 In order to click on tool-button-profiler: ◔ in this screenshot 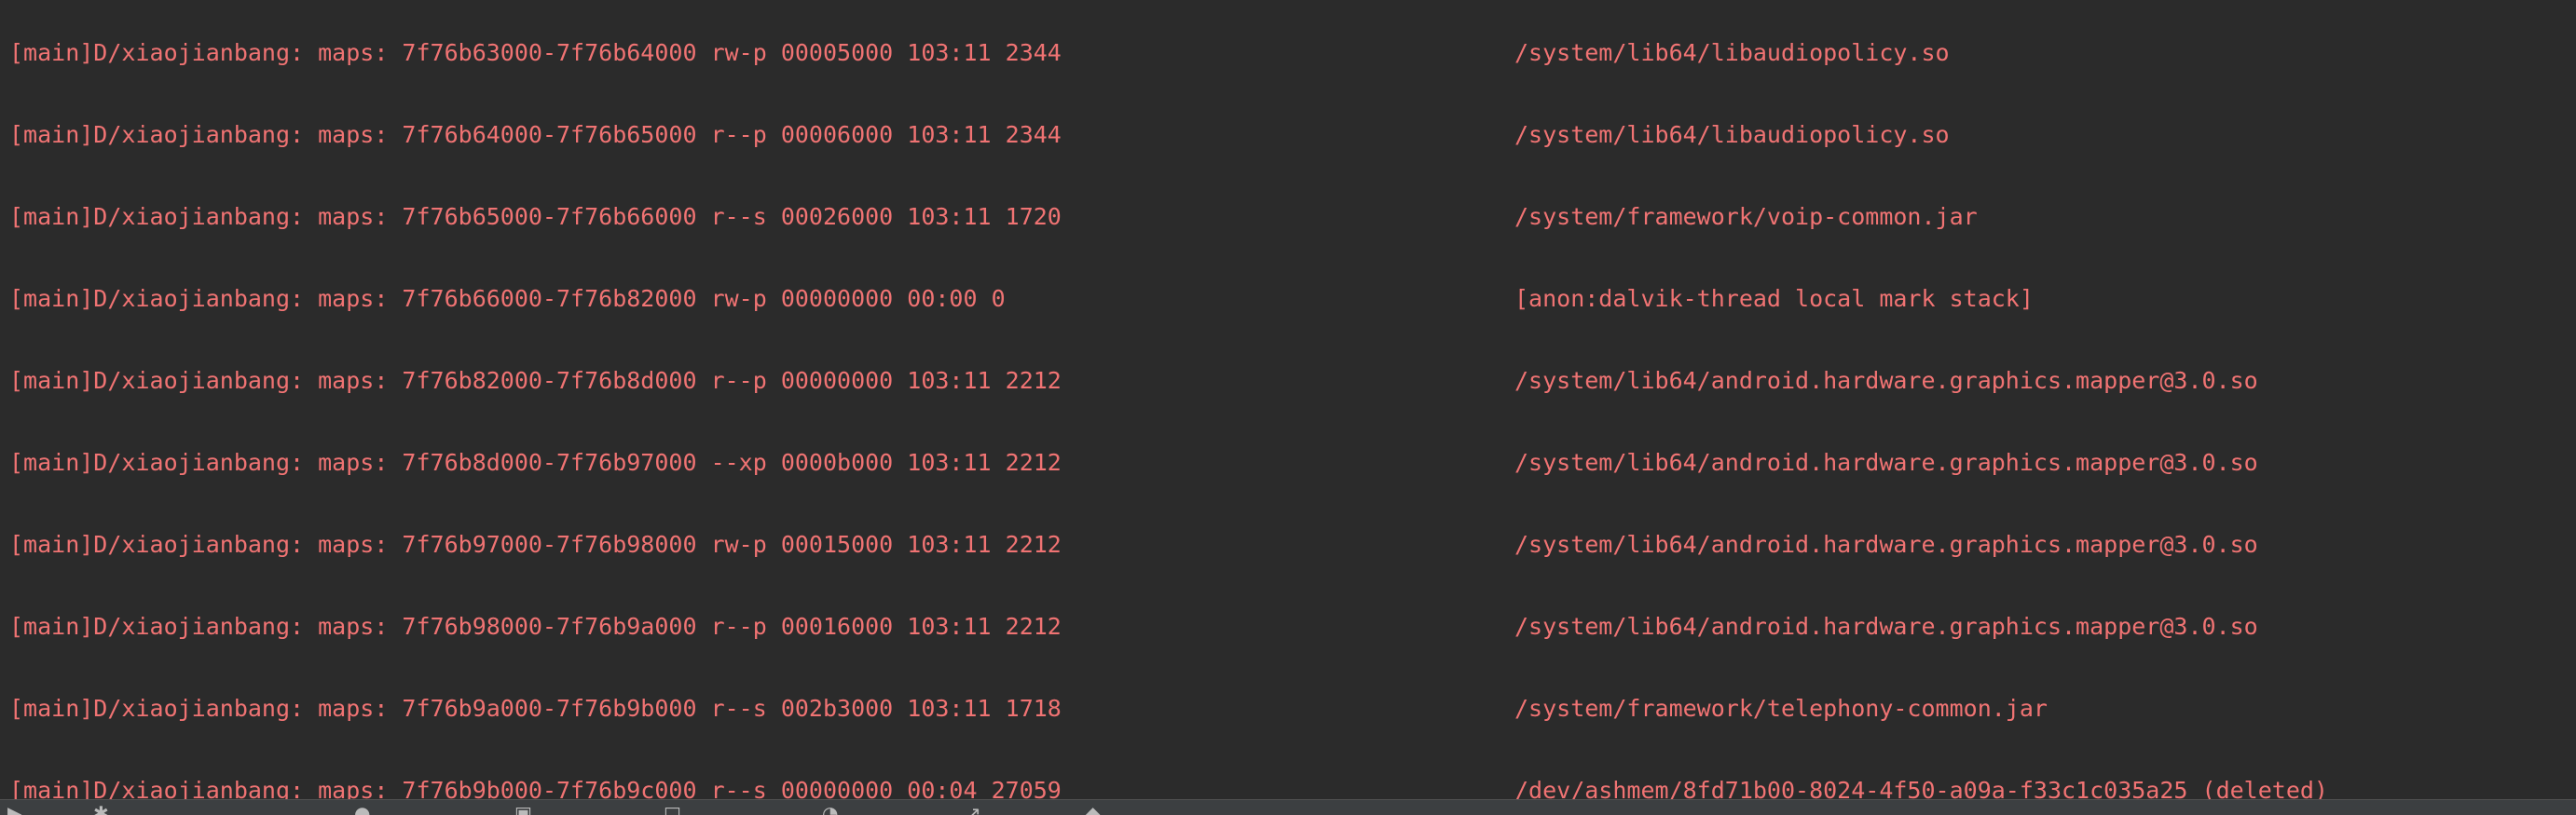, I will do `click(832, 808)`.